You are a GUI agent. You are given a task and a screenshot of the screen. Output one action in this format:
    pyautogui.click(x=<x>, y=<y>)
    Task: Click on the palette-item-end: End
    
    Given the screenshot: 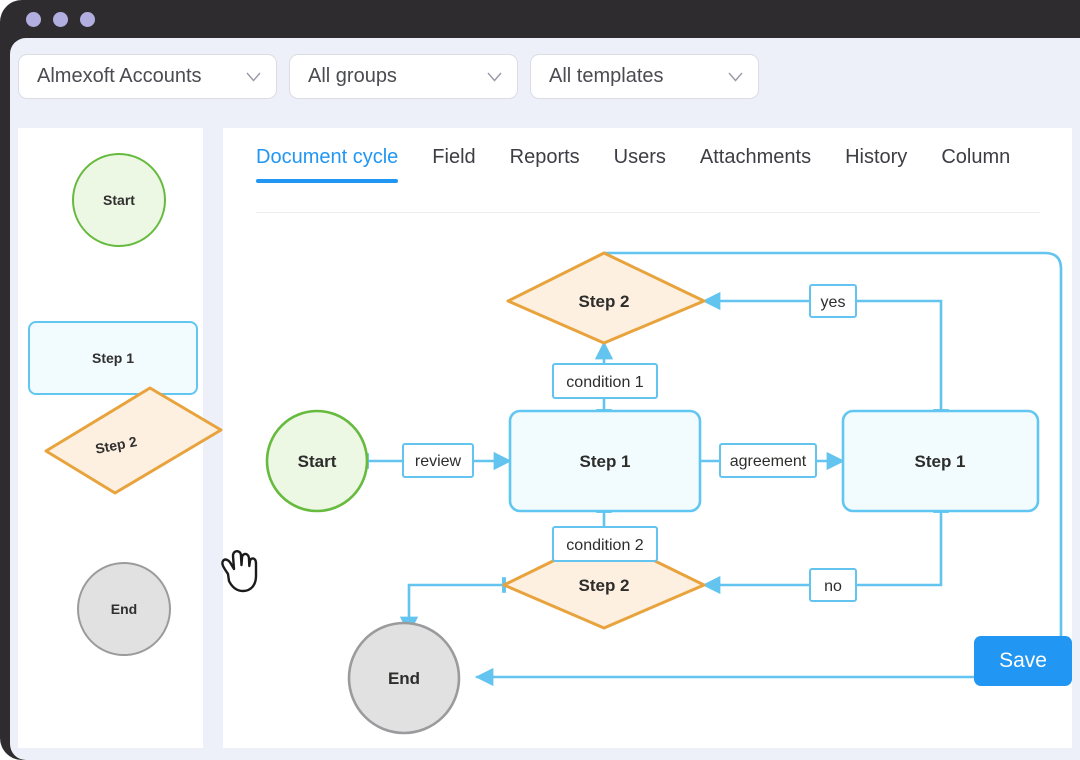 What is the action you would take?
    pyautogui.click(x=124, y=609)
    